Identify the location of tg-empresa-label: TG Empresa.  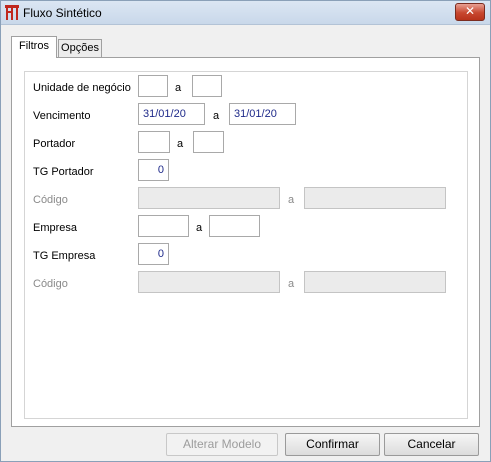
(64, 256).